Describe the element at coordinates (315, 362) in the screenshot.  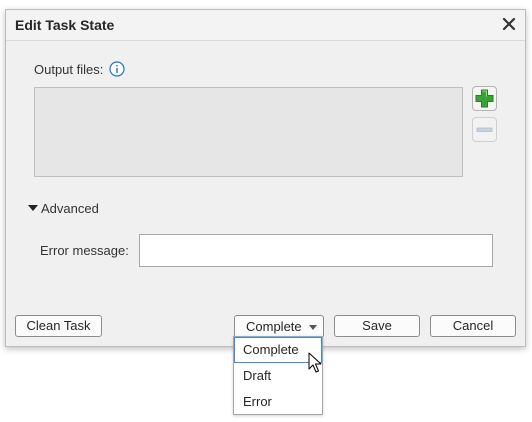
I see `mouse-pointer-icon` at that location.